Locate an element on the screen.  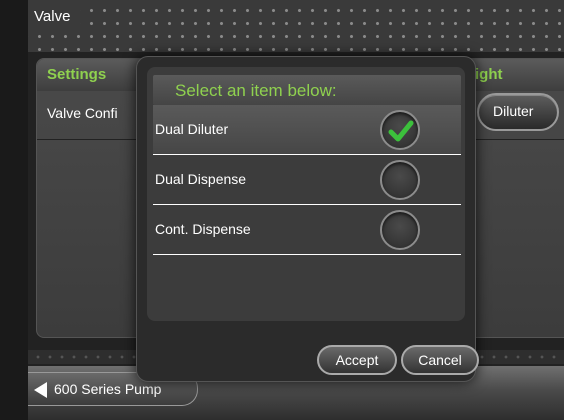
valve-config-button: Diluter is located at coordinates (518, 112).